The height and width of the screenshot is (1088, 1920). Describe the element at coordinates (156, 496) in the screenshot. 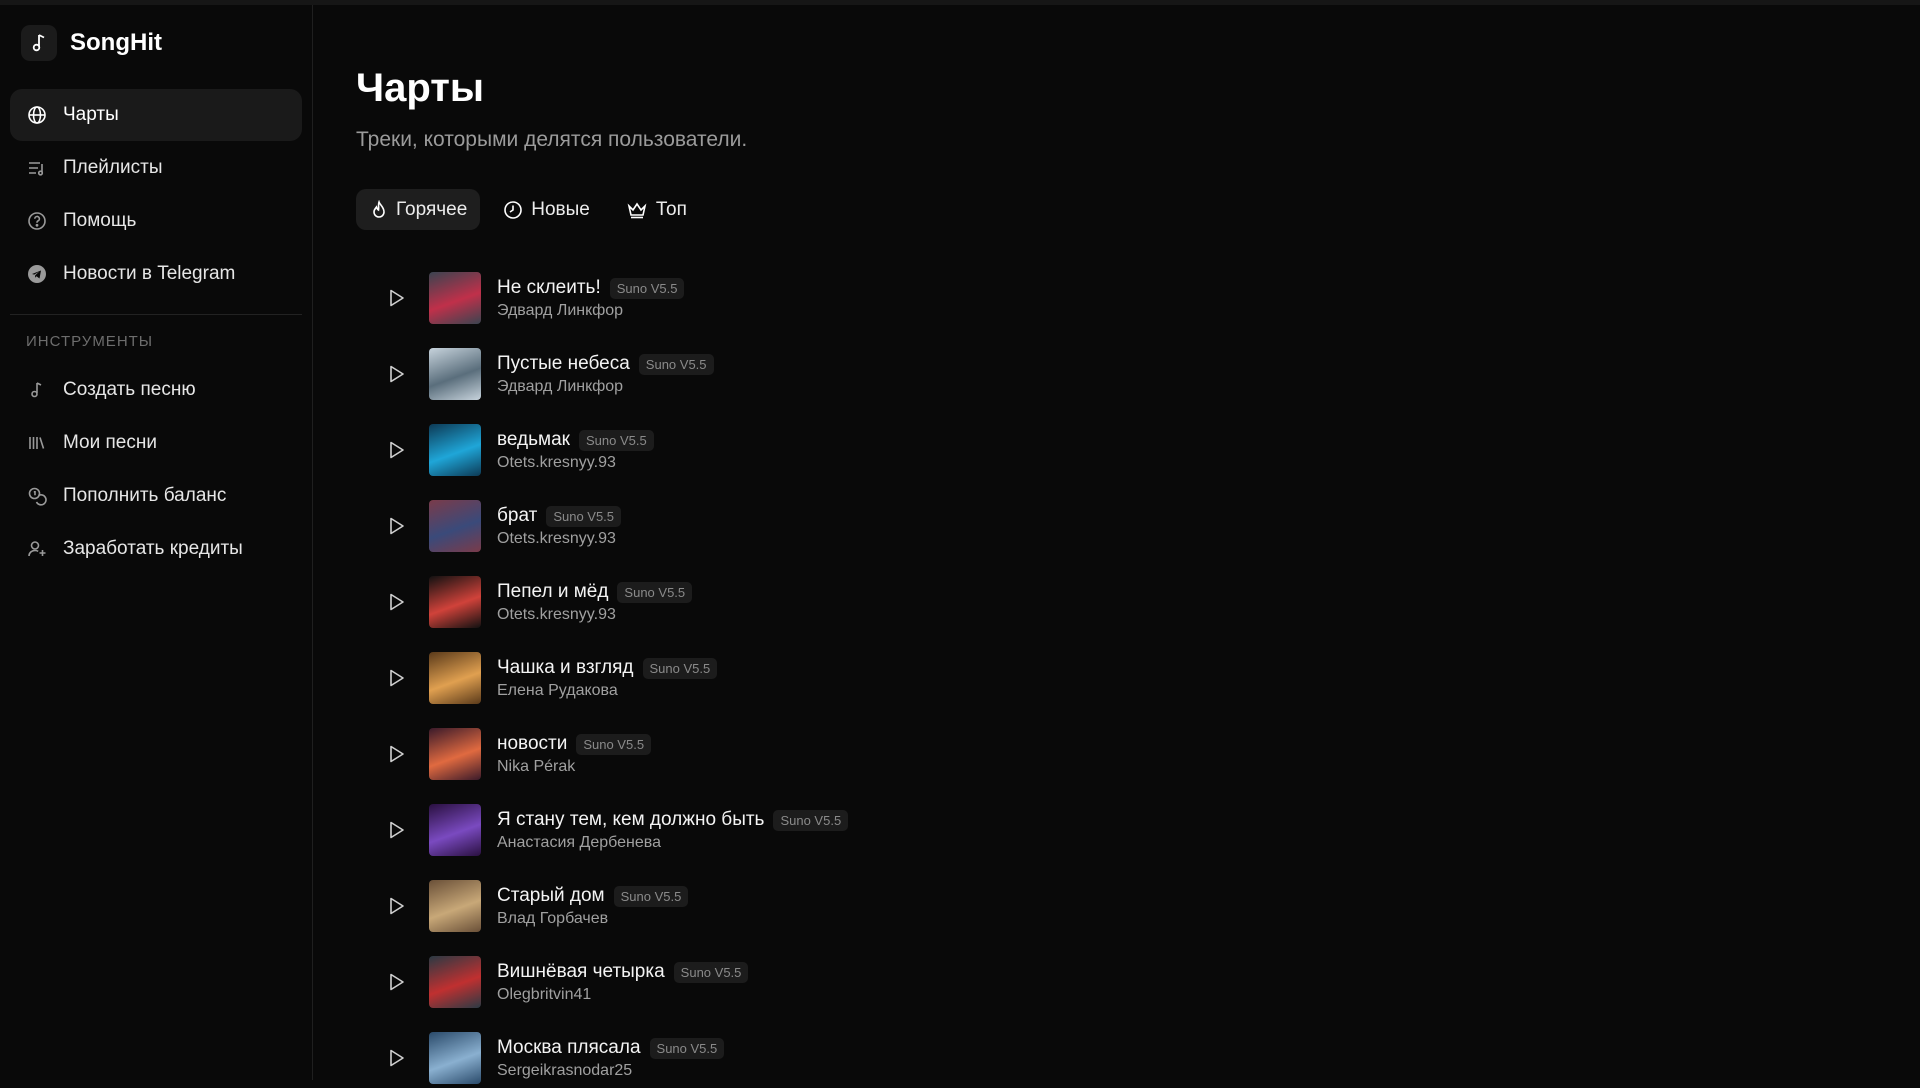

I see `sidebar-item-top-up-balance: Пополнить баланс` at that location.